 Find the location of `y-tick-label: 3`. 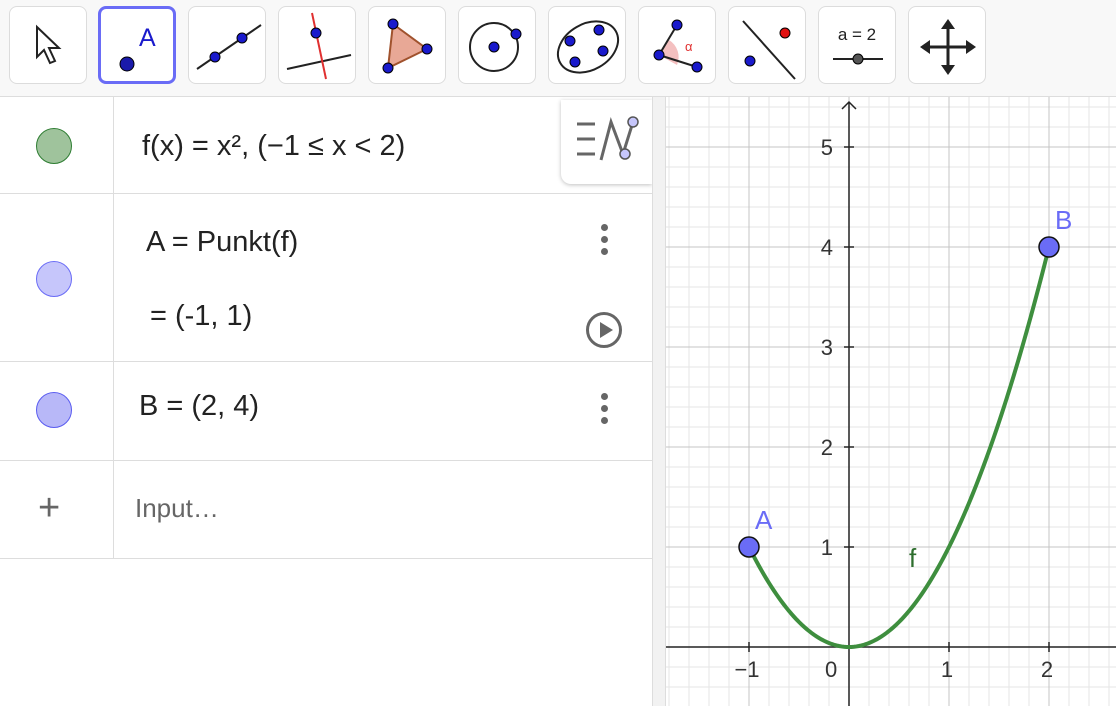

y-tick-label: 3 is located at coordinates (827, 347).